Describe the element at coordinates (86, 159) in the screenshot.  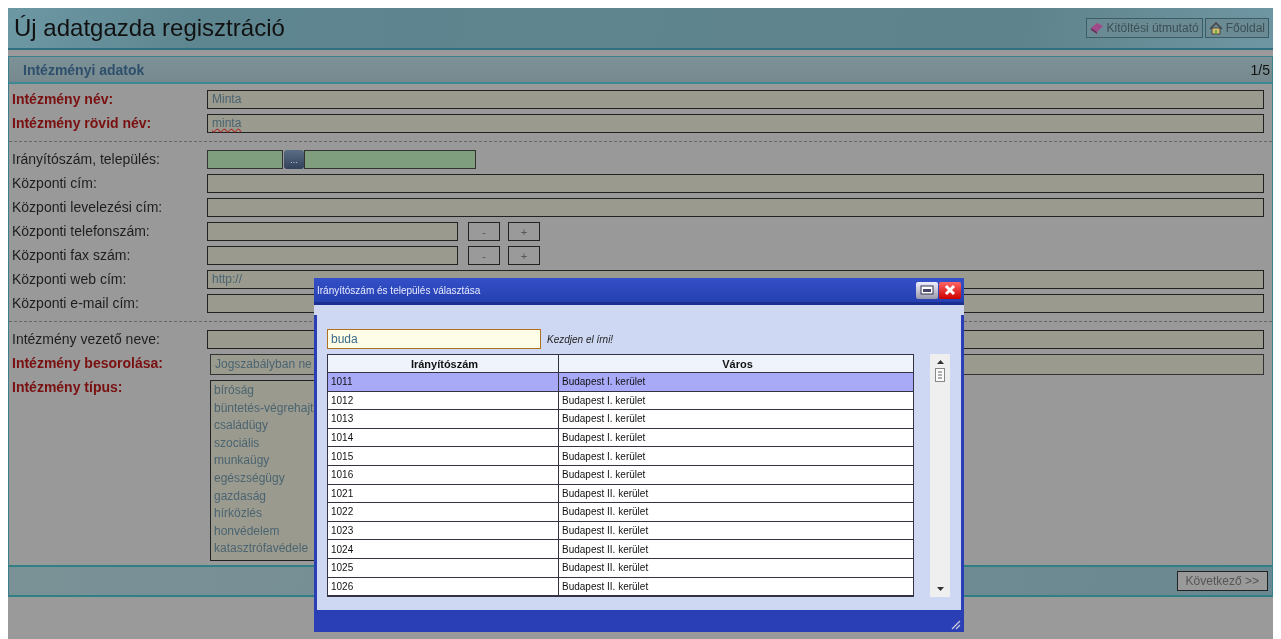
I see `field-label: Irányítószám, település:` at that location.